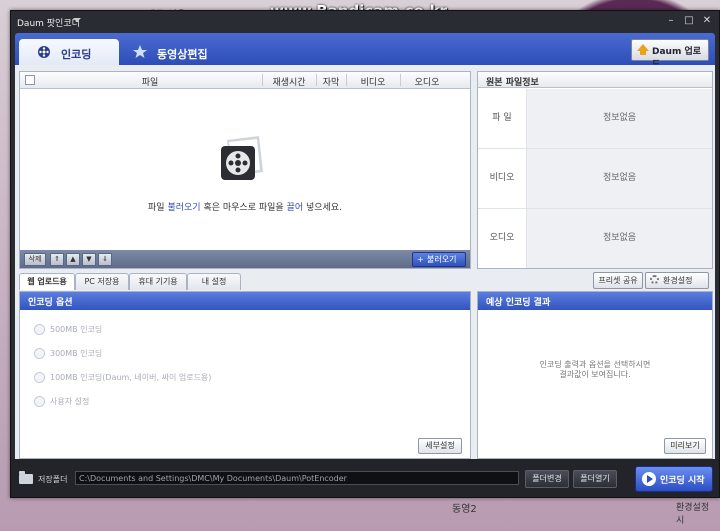  What do you see at coordinates (595, 479) in the screenshot?
I see `open-folder-button: 폴더열기` at bounding box center [595, 479].